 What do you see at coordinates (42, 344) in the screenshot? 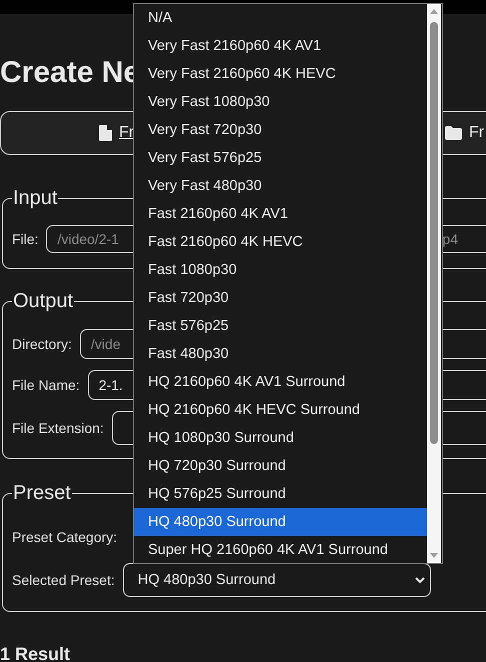
I see `field-label: Directory:` at bounding box center [42, 344].